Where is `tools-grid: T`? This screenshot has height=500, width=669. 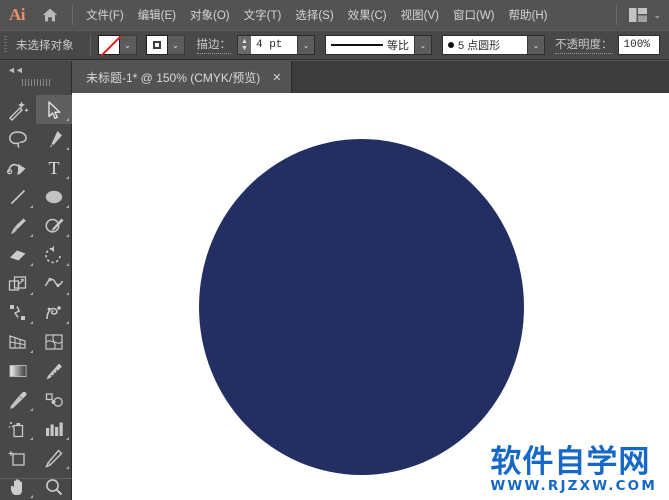 tools-grid: T is located at coordinates (36, 296).